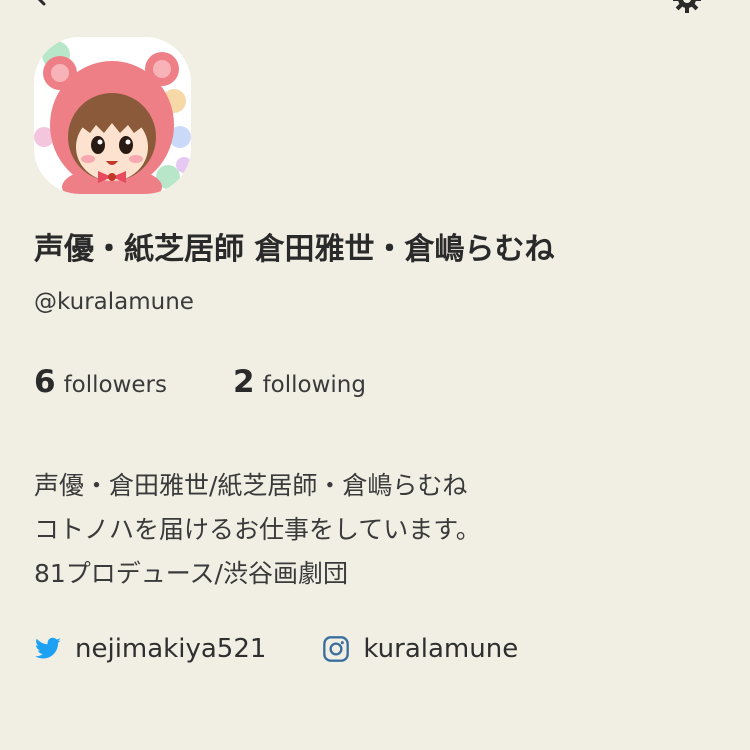 The height and width of the screenshot is (750, 750). I want to click on instagram-handle: kuralamune, so click(441, 649).